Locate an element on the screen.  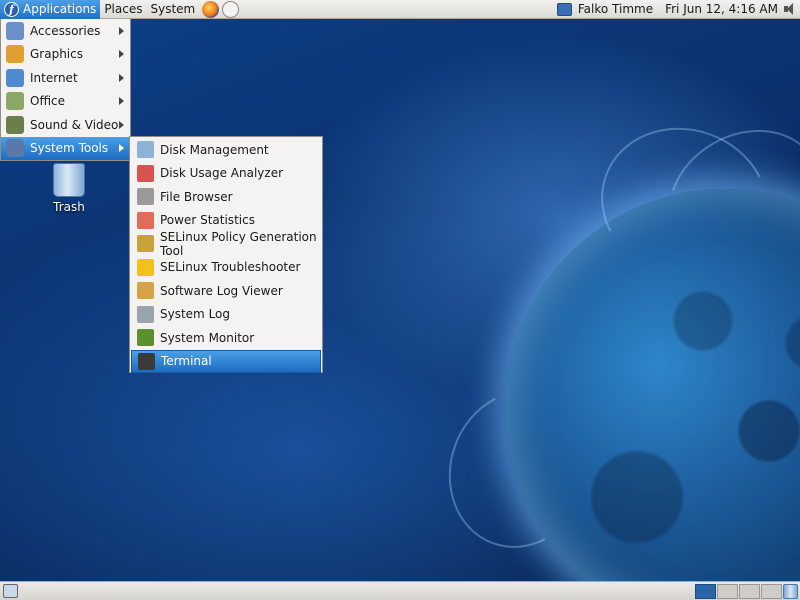
user-switcher-icon is located at coordinates (564, 9).